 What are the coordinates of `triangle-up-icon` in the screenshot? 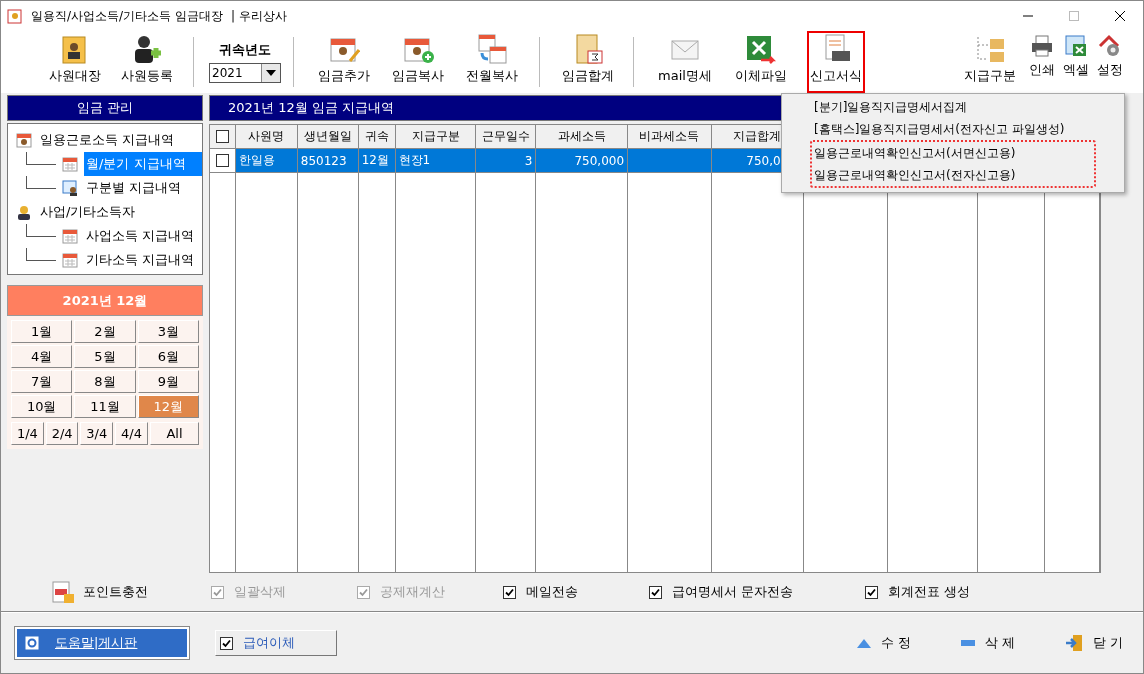 It's located at (864, 643).